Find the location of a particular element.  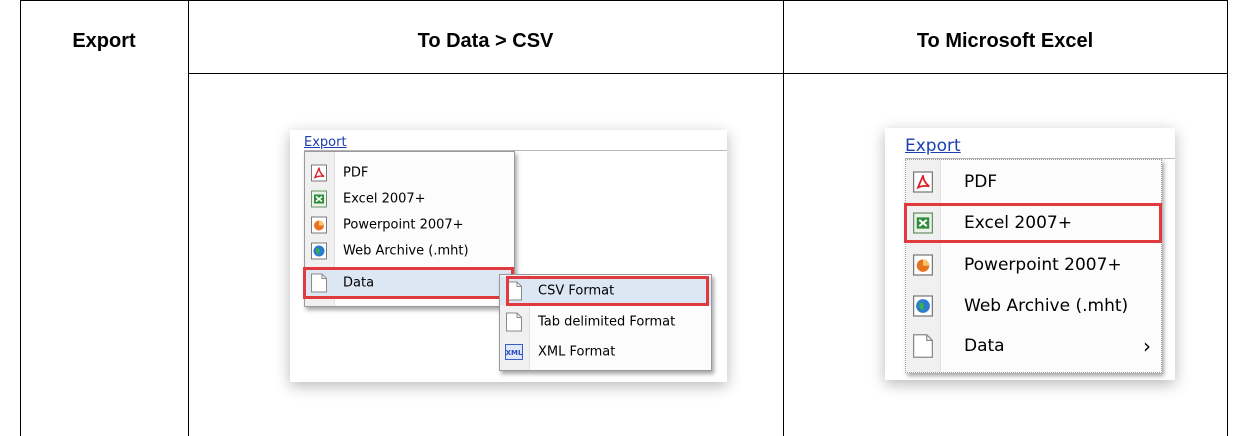

highlight-box-data is located at coordinates (408, 283).